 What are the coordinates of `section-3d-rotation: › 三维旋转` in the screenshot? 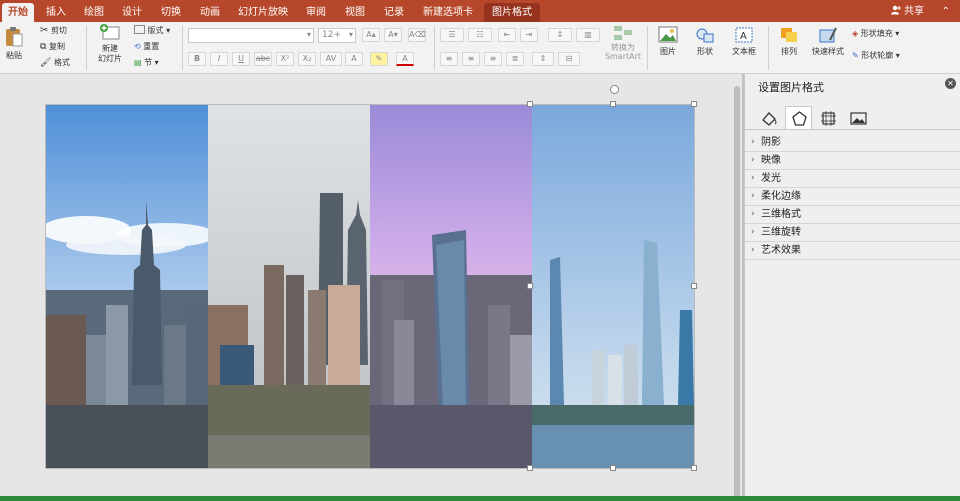 It's located at (852, 233).